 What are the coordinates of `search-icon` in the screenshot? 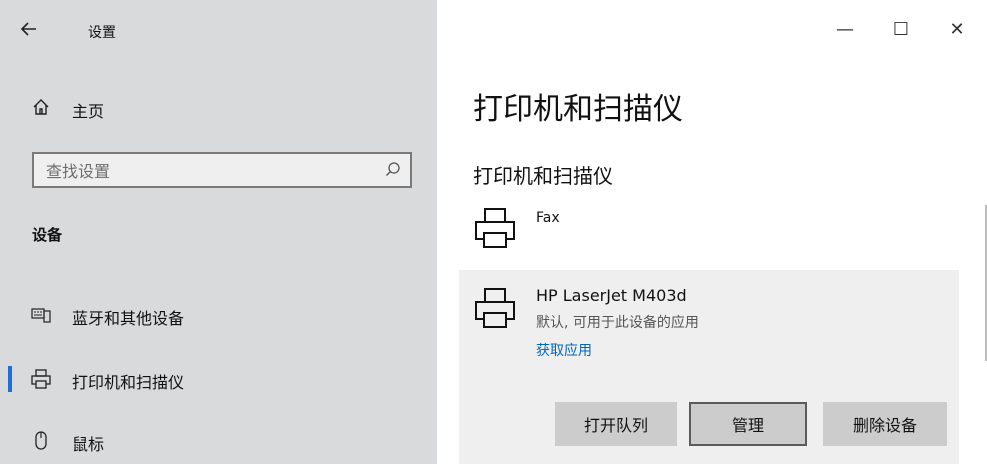 It's located at (393, 170).